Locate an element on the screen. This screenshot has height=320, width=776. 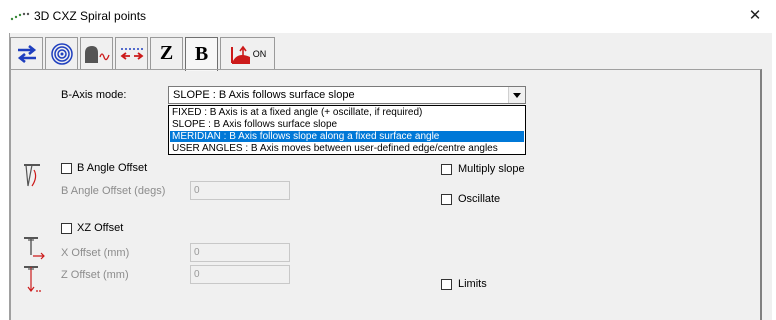
z-offset-icon is located at coordinates (33, 279).